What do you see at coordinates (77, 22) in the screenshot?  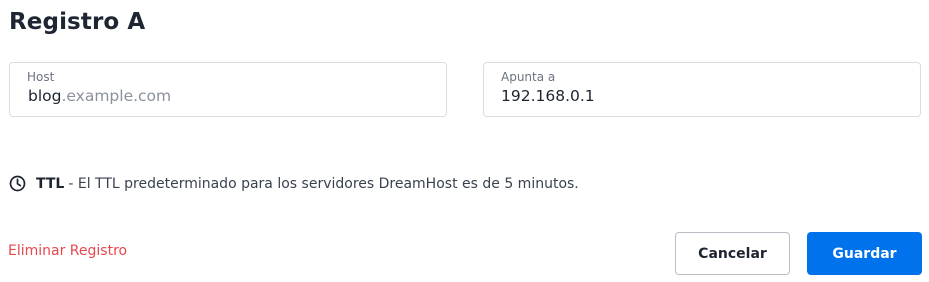 I see `page-title: Registro A` at bounding box center [77, 22].